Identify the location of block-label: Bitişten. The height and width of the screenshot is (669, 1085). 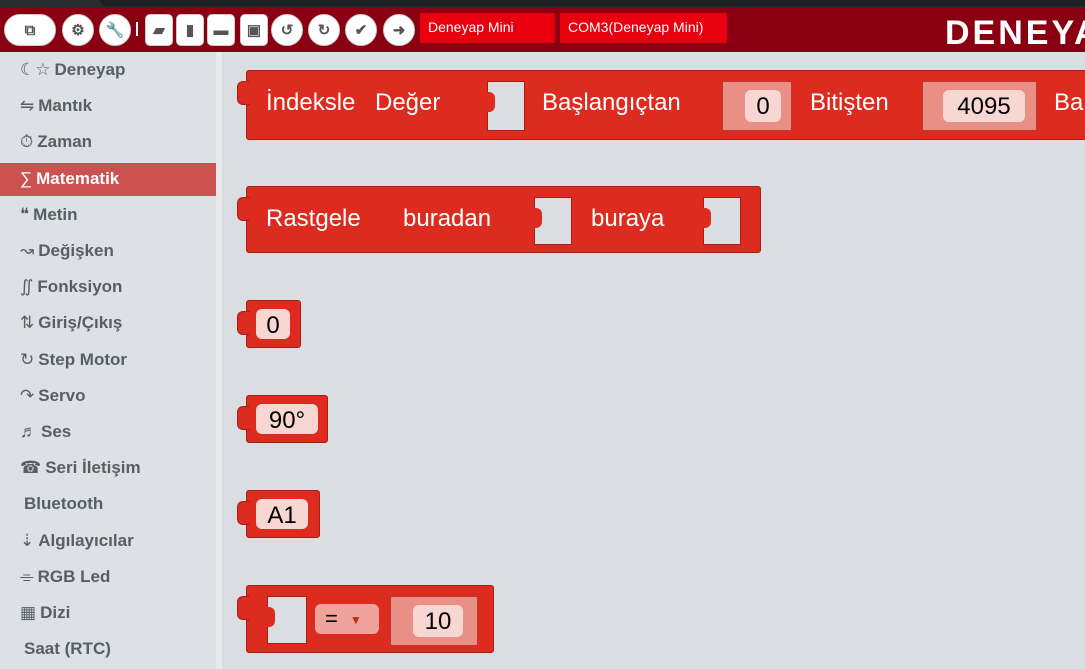
(849, 102).